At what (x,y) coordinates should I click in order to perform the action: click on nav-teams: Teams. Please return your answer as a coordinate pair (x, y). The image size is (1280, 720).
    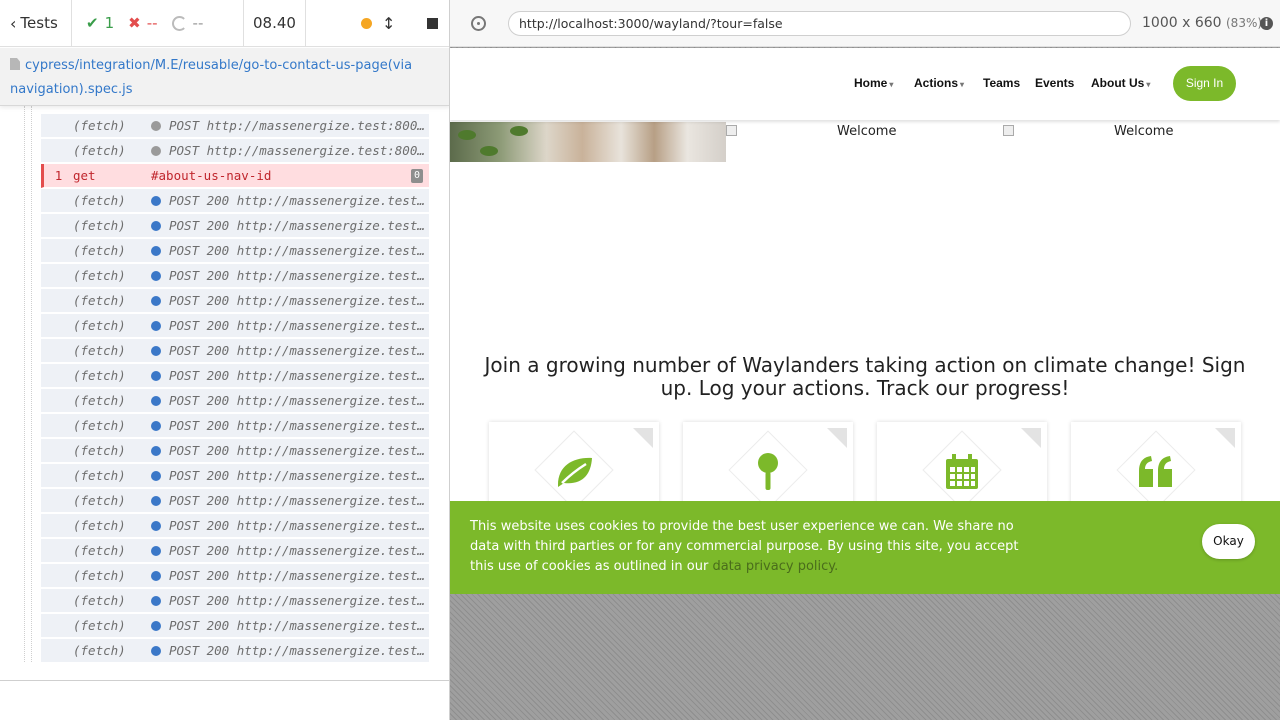
    Looking at the image, I should click on (1001, 83).